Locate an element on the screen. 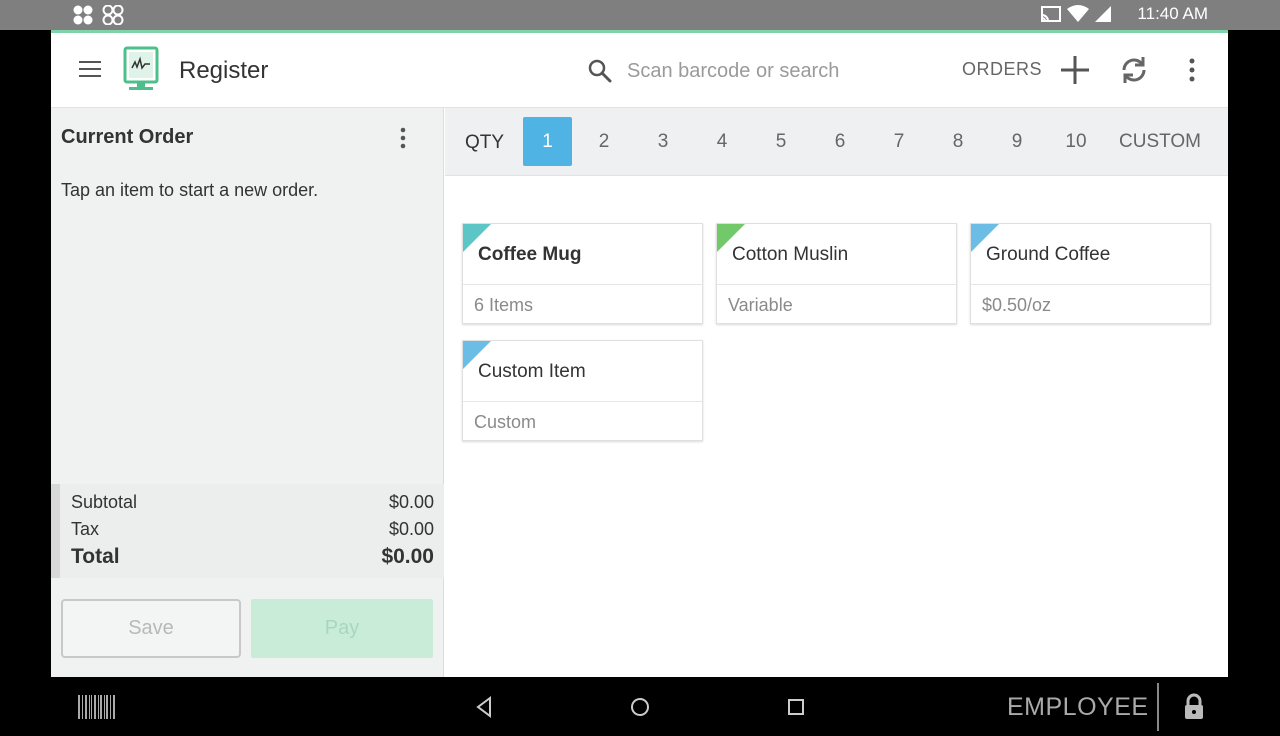 This screenshot has width=1280, height=736. item-detail: $0.50/oz is located at coordinates (1017, 305).